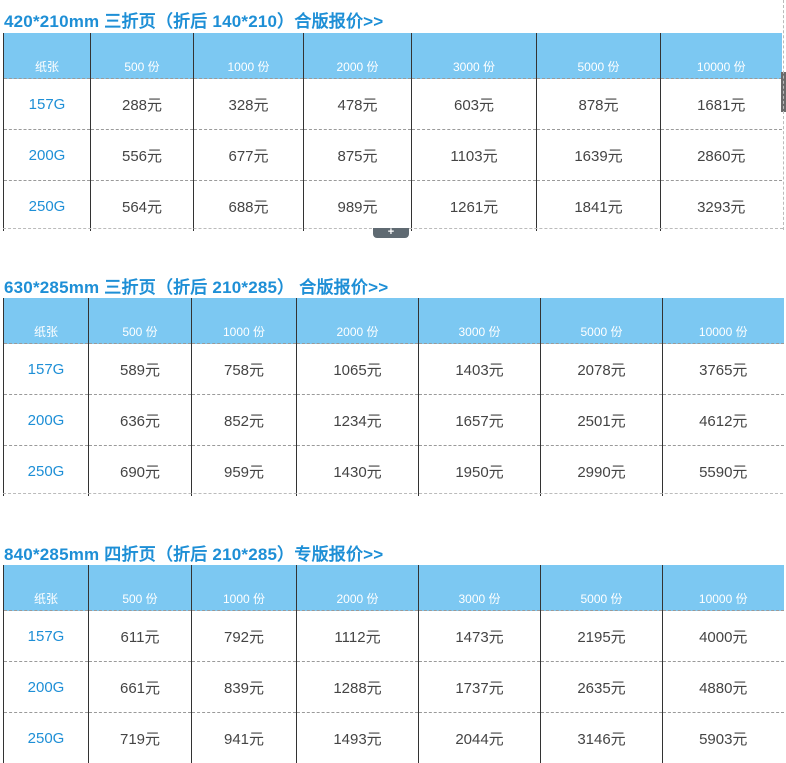 This screenshot has height=763, width=786. What do you see at coordinates (142, 205) in the screenshot?
I see `price-cell: 564元` at bounding box center [142, 205].